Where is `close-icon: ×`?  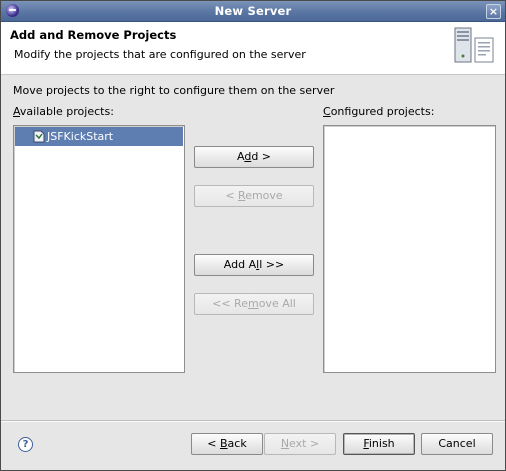
close-icon: × is located at coordinates (493, 11).